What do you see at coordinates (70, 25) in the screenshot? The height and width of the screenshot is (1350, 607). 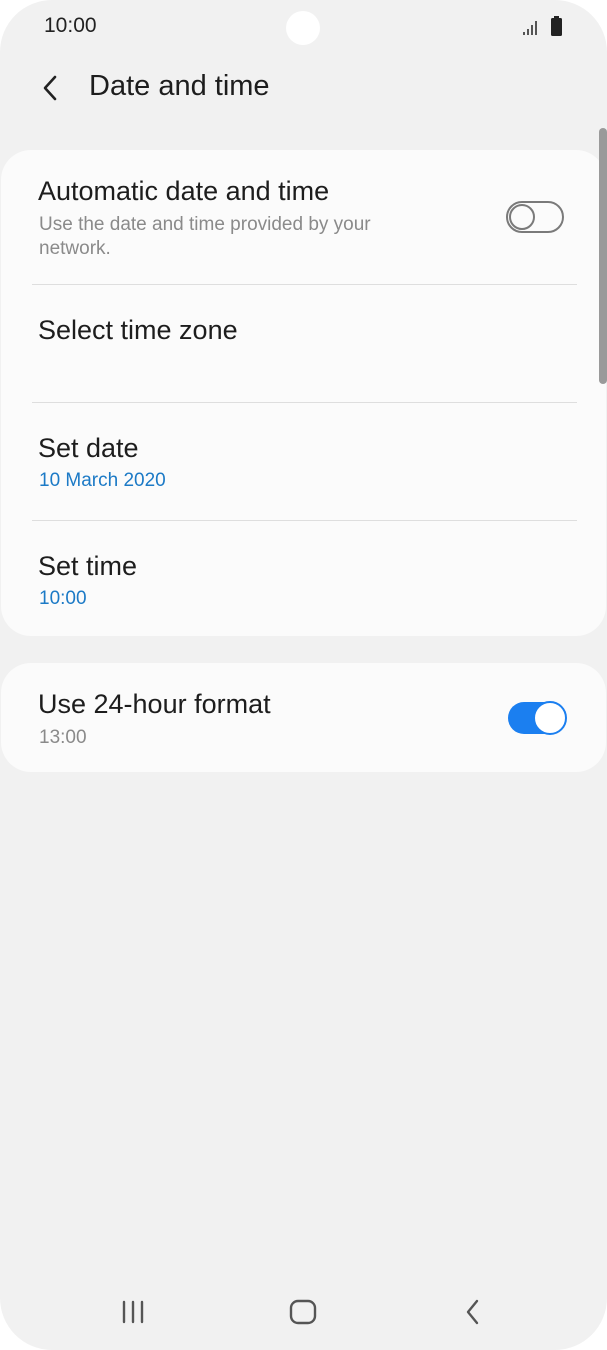 I see `status-time: 10:00` at bounding box center [70, 25].